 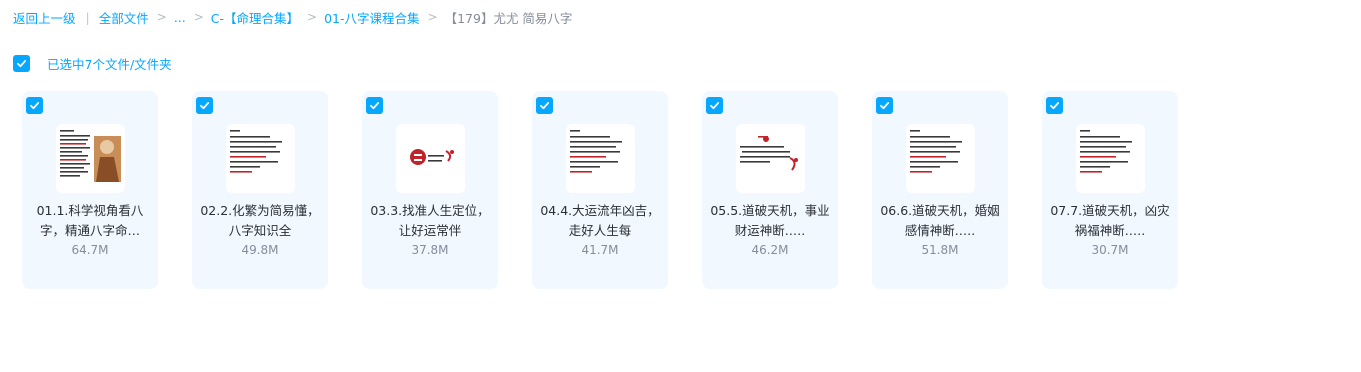 I want to click on doc-seal-thumb, so click(x=770, y=158).